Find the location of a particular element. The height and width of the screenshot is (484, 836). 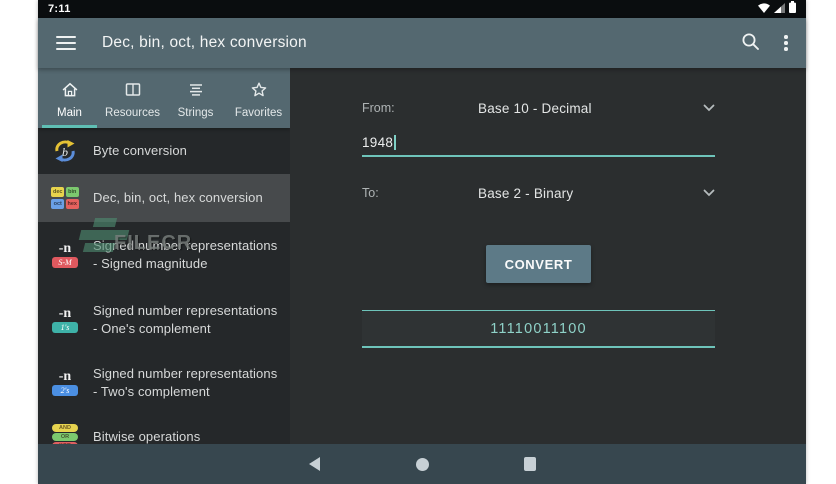

icon-cell-hex: hex is located at coordinates (72, 203).